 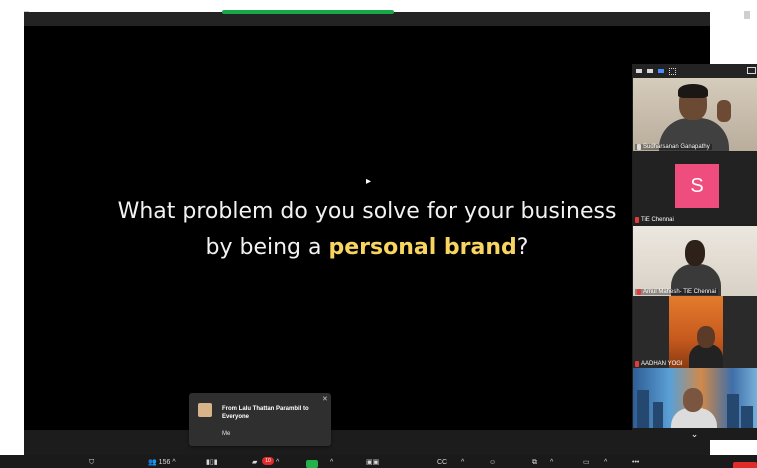 What do you see at coordinates (695, 332) in the screenshot?
I see `participant-tile: AADHAN YOGI` at bounding box center [695, 332].